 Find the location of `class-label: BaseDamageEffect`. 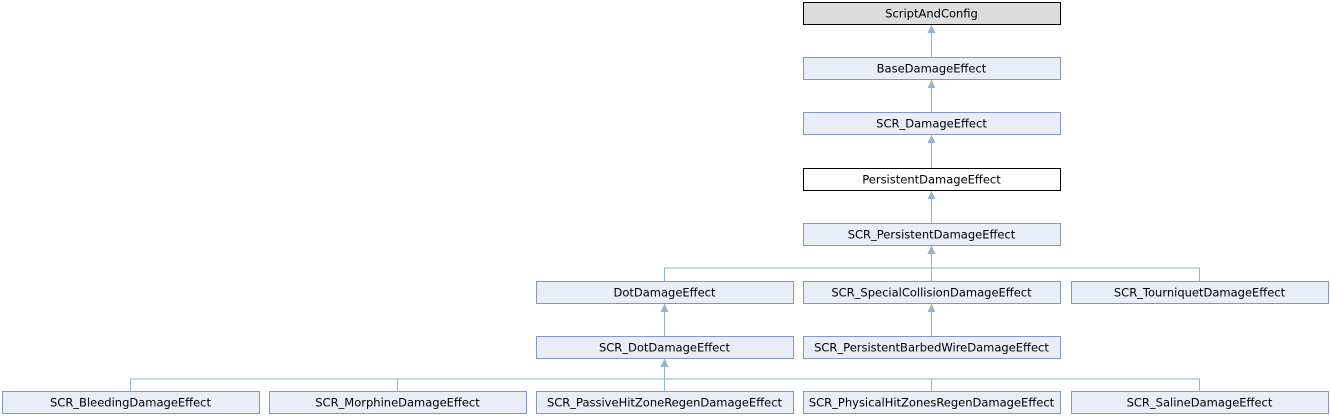

class-label: BaseDamageEffect is located at coordinates (932, 69).